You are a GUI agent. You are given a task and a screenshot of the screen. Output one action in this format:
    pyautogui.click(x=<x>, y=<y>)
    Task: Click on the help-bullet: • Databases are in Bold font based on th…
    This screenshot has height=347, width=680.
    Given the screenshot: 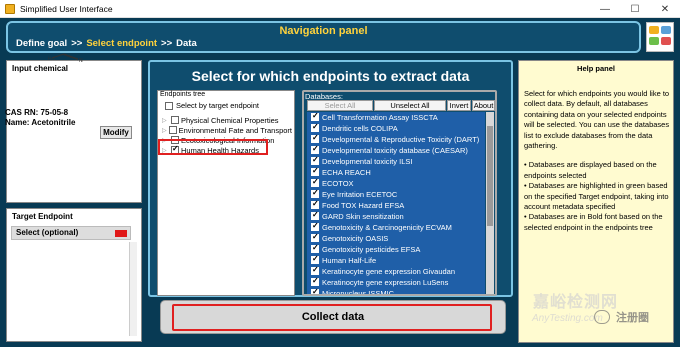 What is the action you would take?
    pyautogui.click(x=593, y=222)
    